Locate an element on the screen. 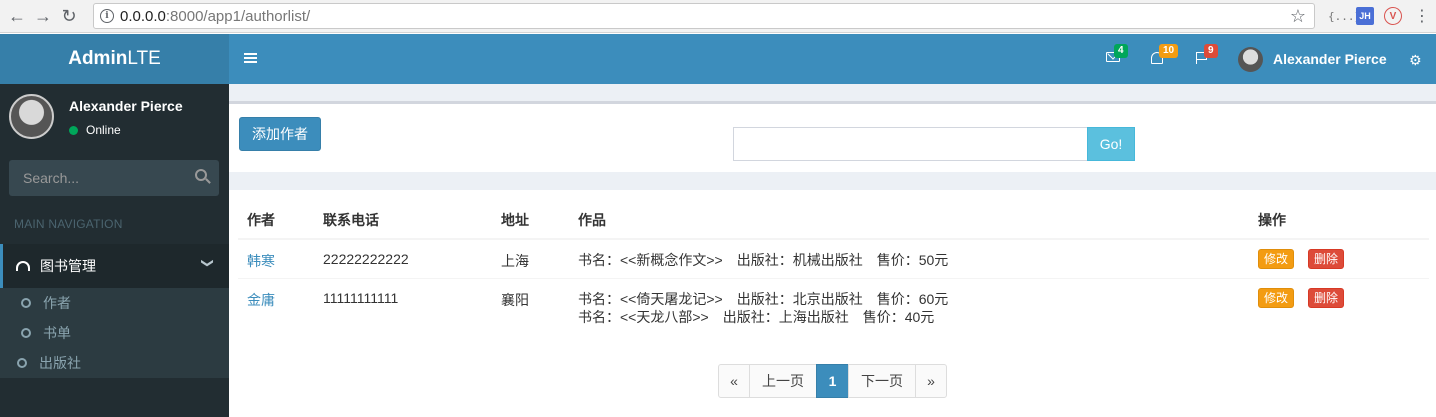  work-item: 书名：<<倚天屠龙记>> 出版社：北京出版社 售价：60元 is located at coordinates (763, 298).